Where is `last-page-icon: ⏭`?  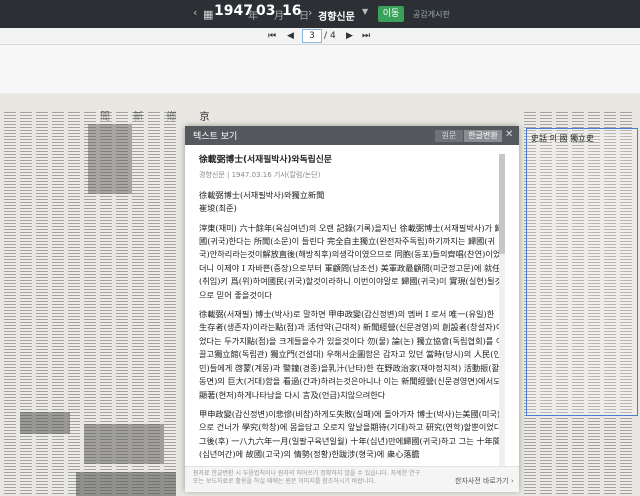 last-page-icon: ⏭ is located at coordinates (366, 36).